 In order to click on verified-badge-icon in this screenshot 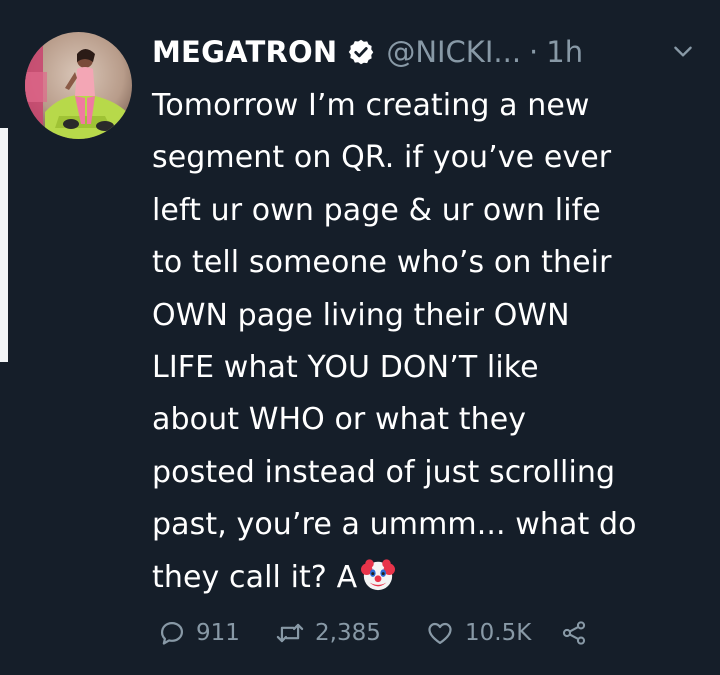, I will do `click(361, 52)`.